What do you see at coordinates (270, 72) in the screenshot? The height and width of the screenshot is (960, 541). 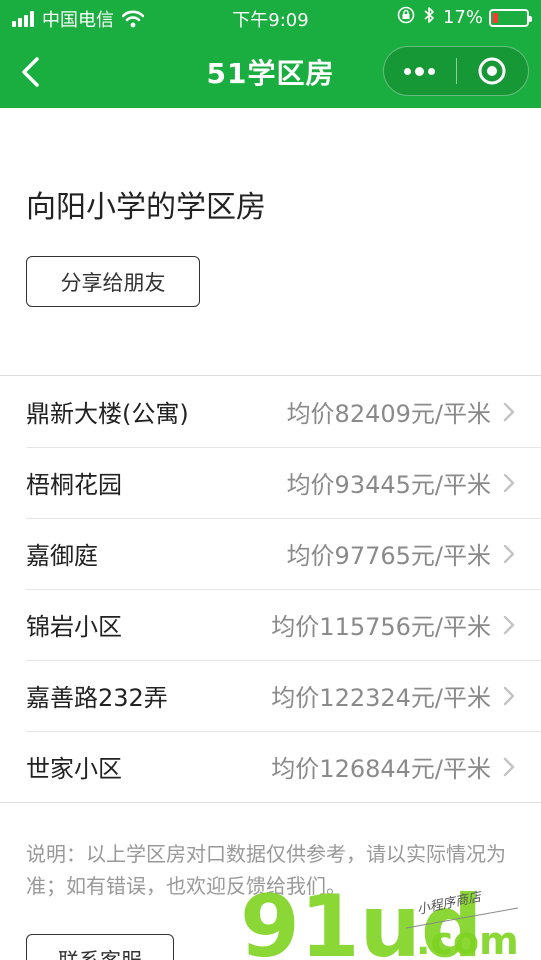 I see `navigation-bar: 51学区房` at bounding box center [270, 72].